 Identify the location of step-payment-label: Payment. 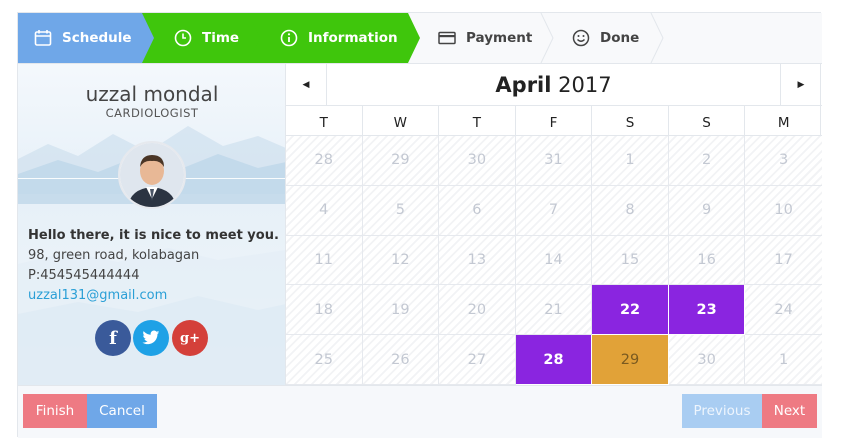
(499, 38).